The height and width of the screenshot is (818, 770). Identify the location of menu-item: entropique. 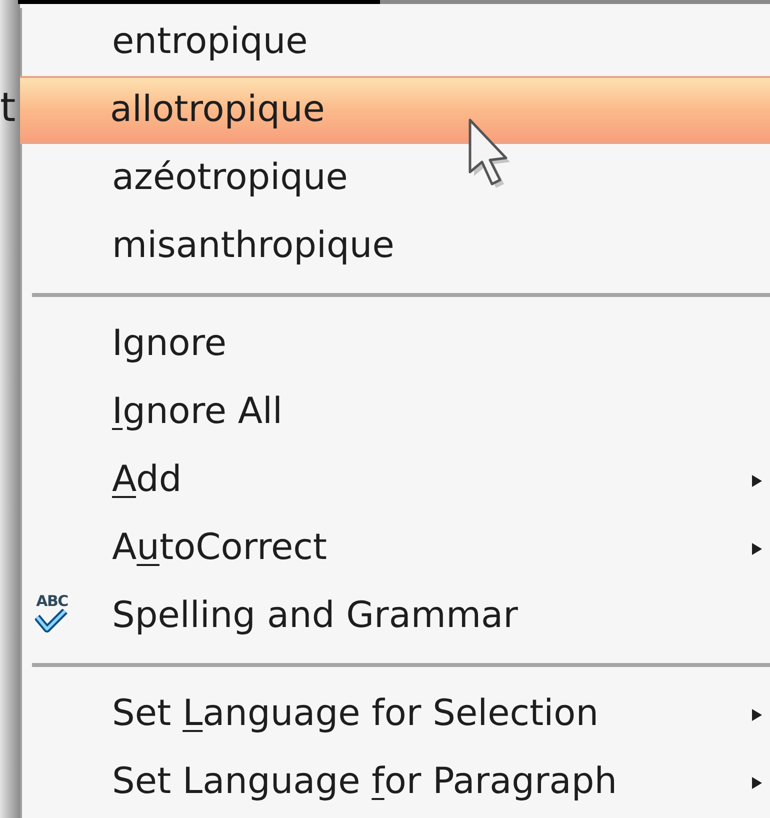
(396, 42).